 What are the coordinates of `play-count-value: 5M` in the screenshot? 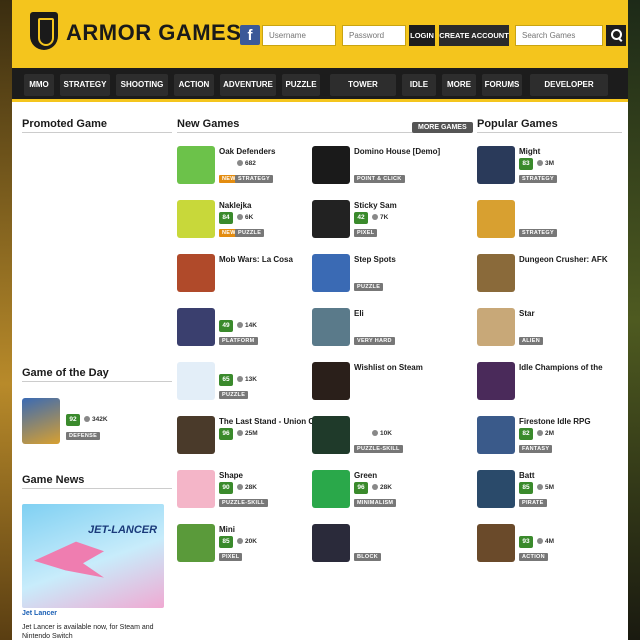 It's located at (550, 487).